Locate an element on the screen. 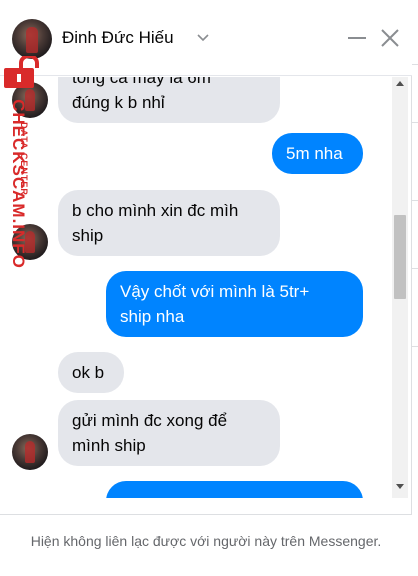 Image resolution: width=418 pixels, height=576 pixels. message-bubble: b cho mình xin đc mìh ship is located at coordinates (169, 223).